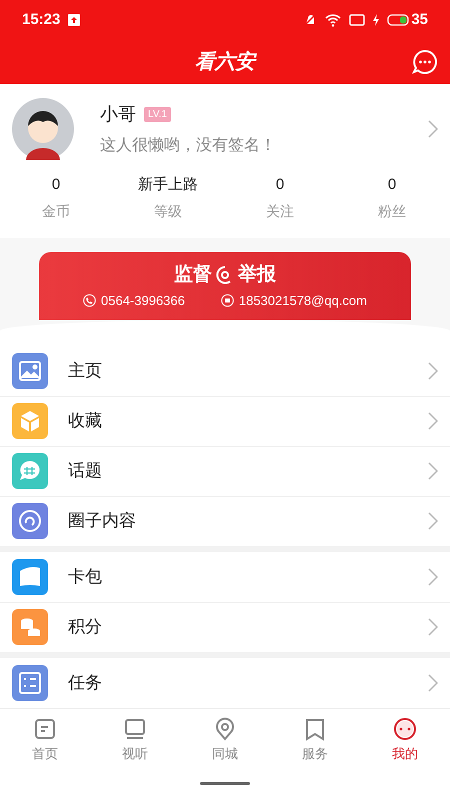  Describe the element at coordinates (405, 729) in the screenshot. I see `face-icon` at that location.